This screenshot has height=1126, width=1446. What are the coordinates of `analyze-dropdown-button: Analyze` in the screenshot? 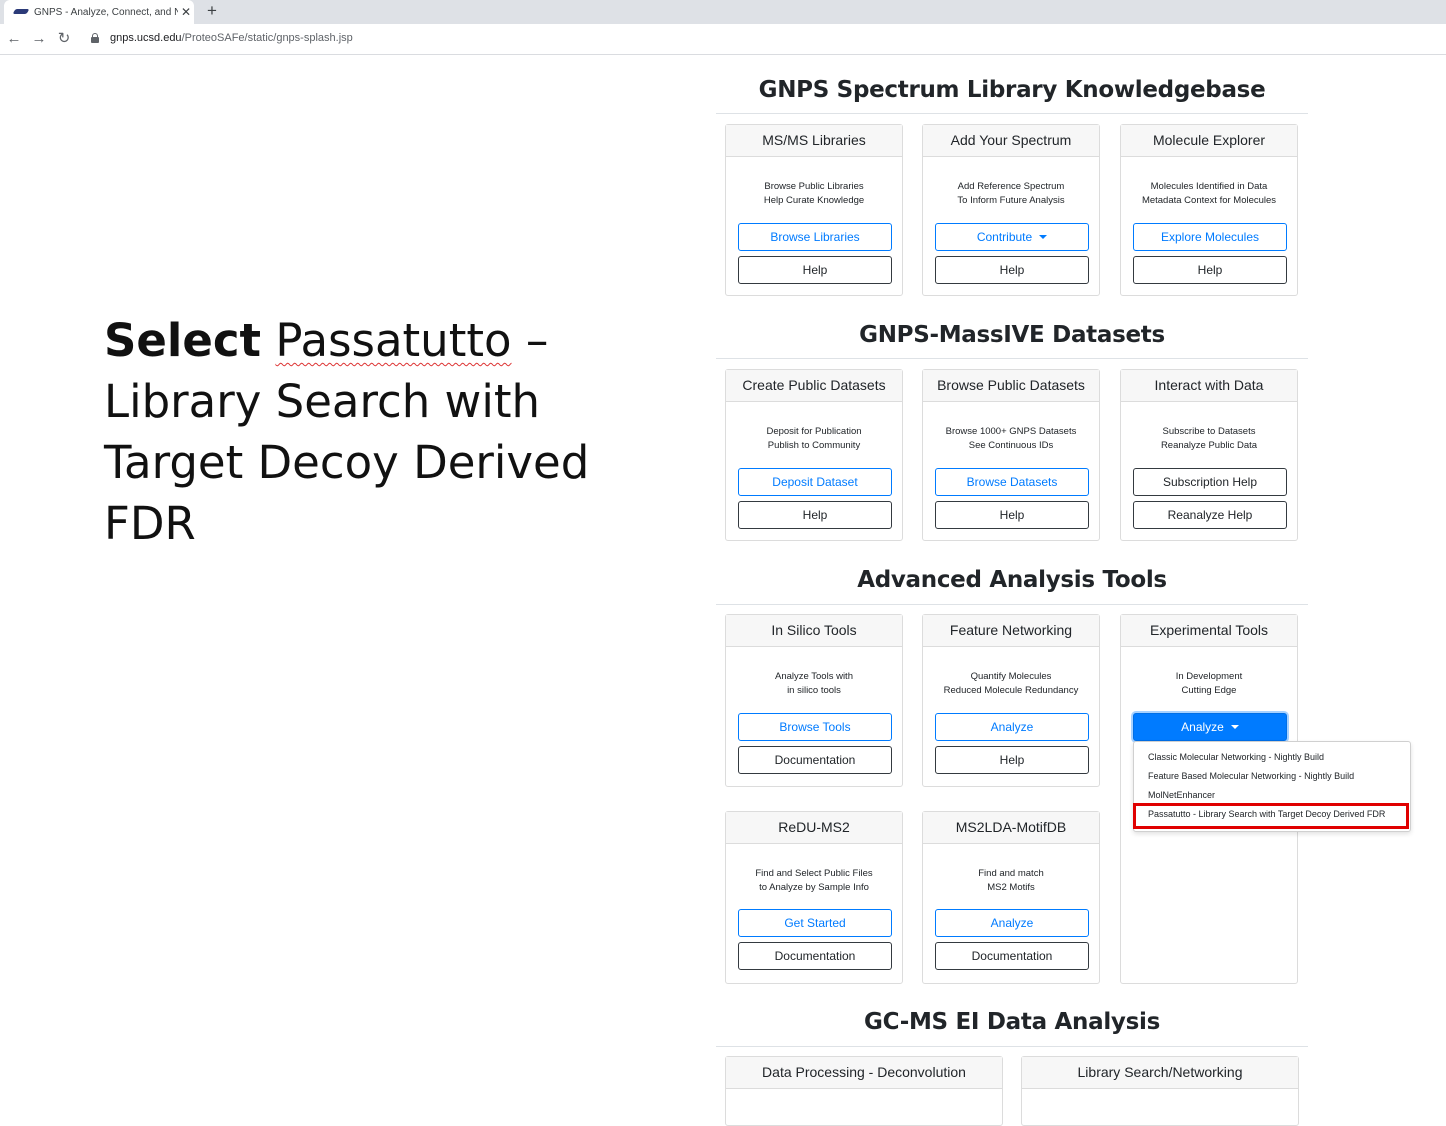 It's located at (1210, 727).